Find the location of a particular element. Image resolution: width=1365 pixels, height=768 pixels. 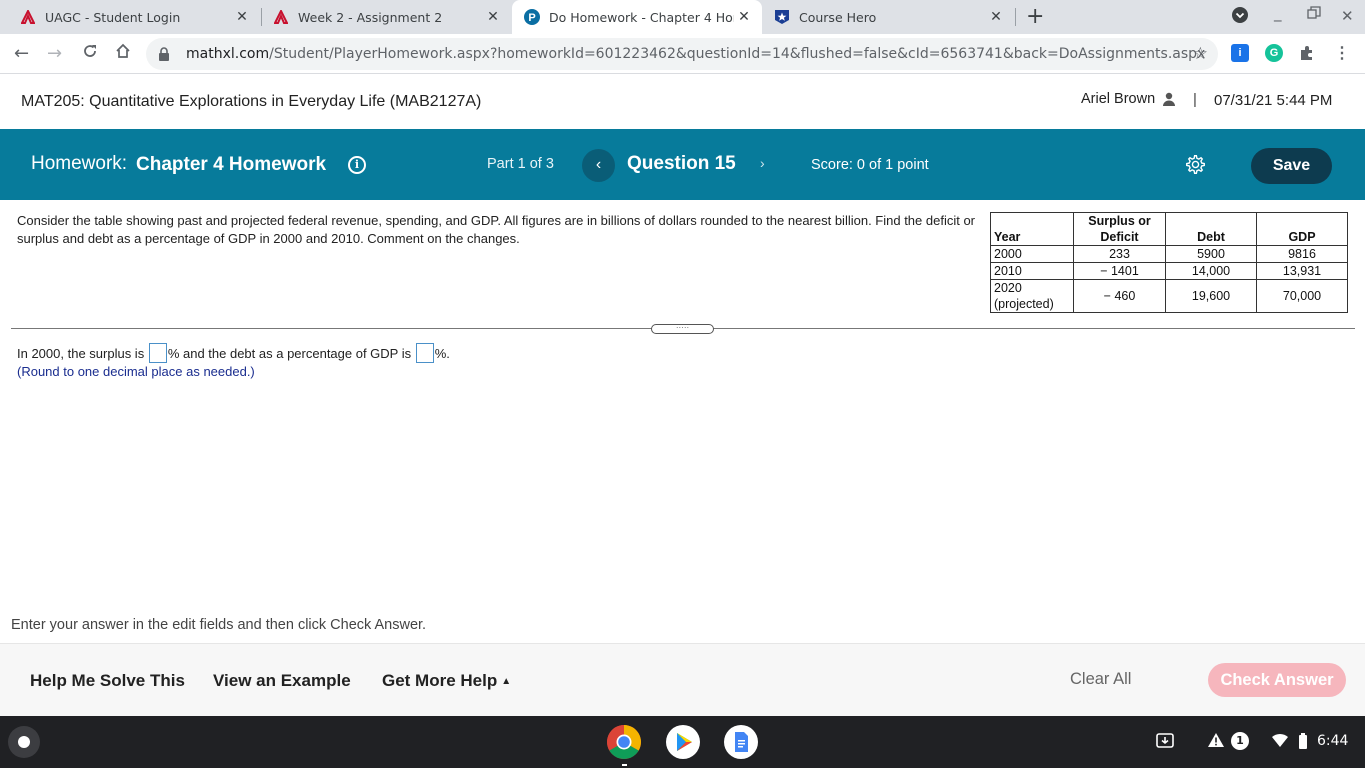

extensions-puzzle-icon is located at coordinates (1307, 53).